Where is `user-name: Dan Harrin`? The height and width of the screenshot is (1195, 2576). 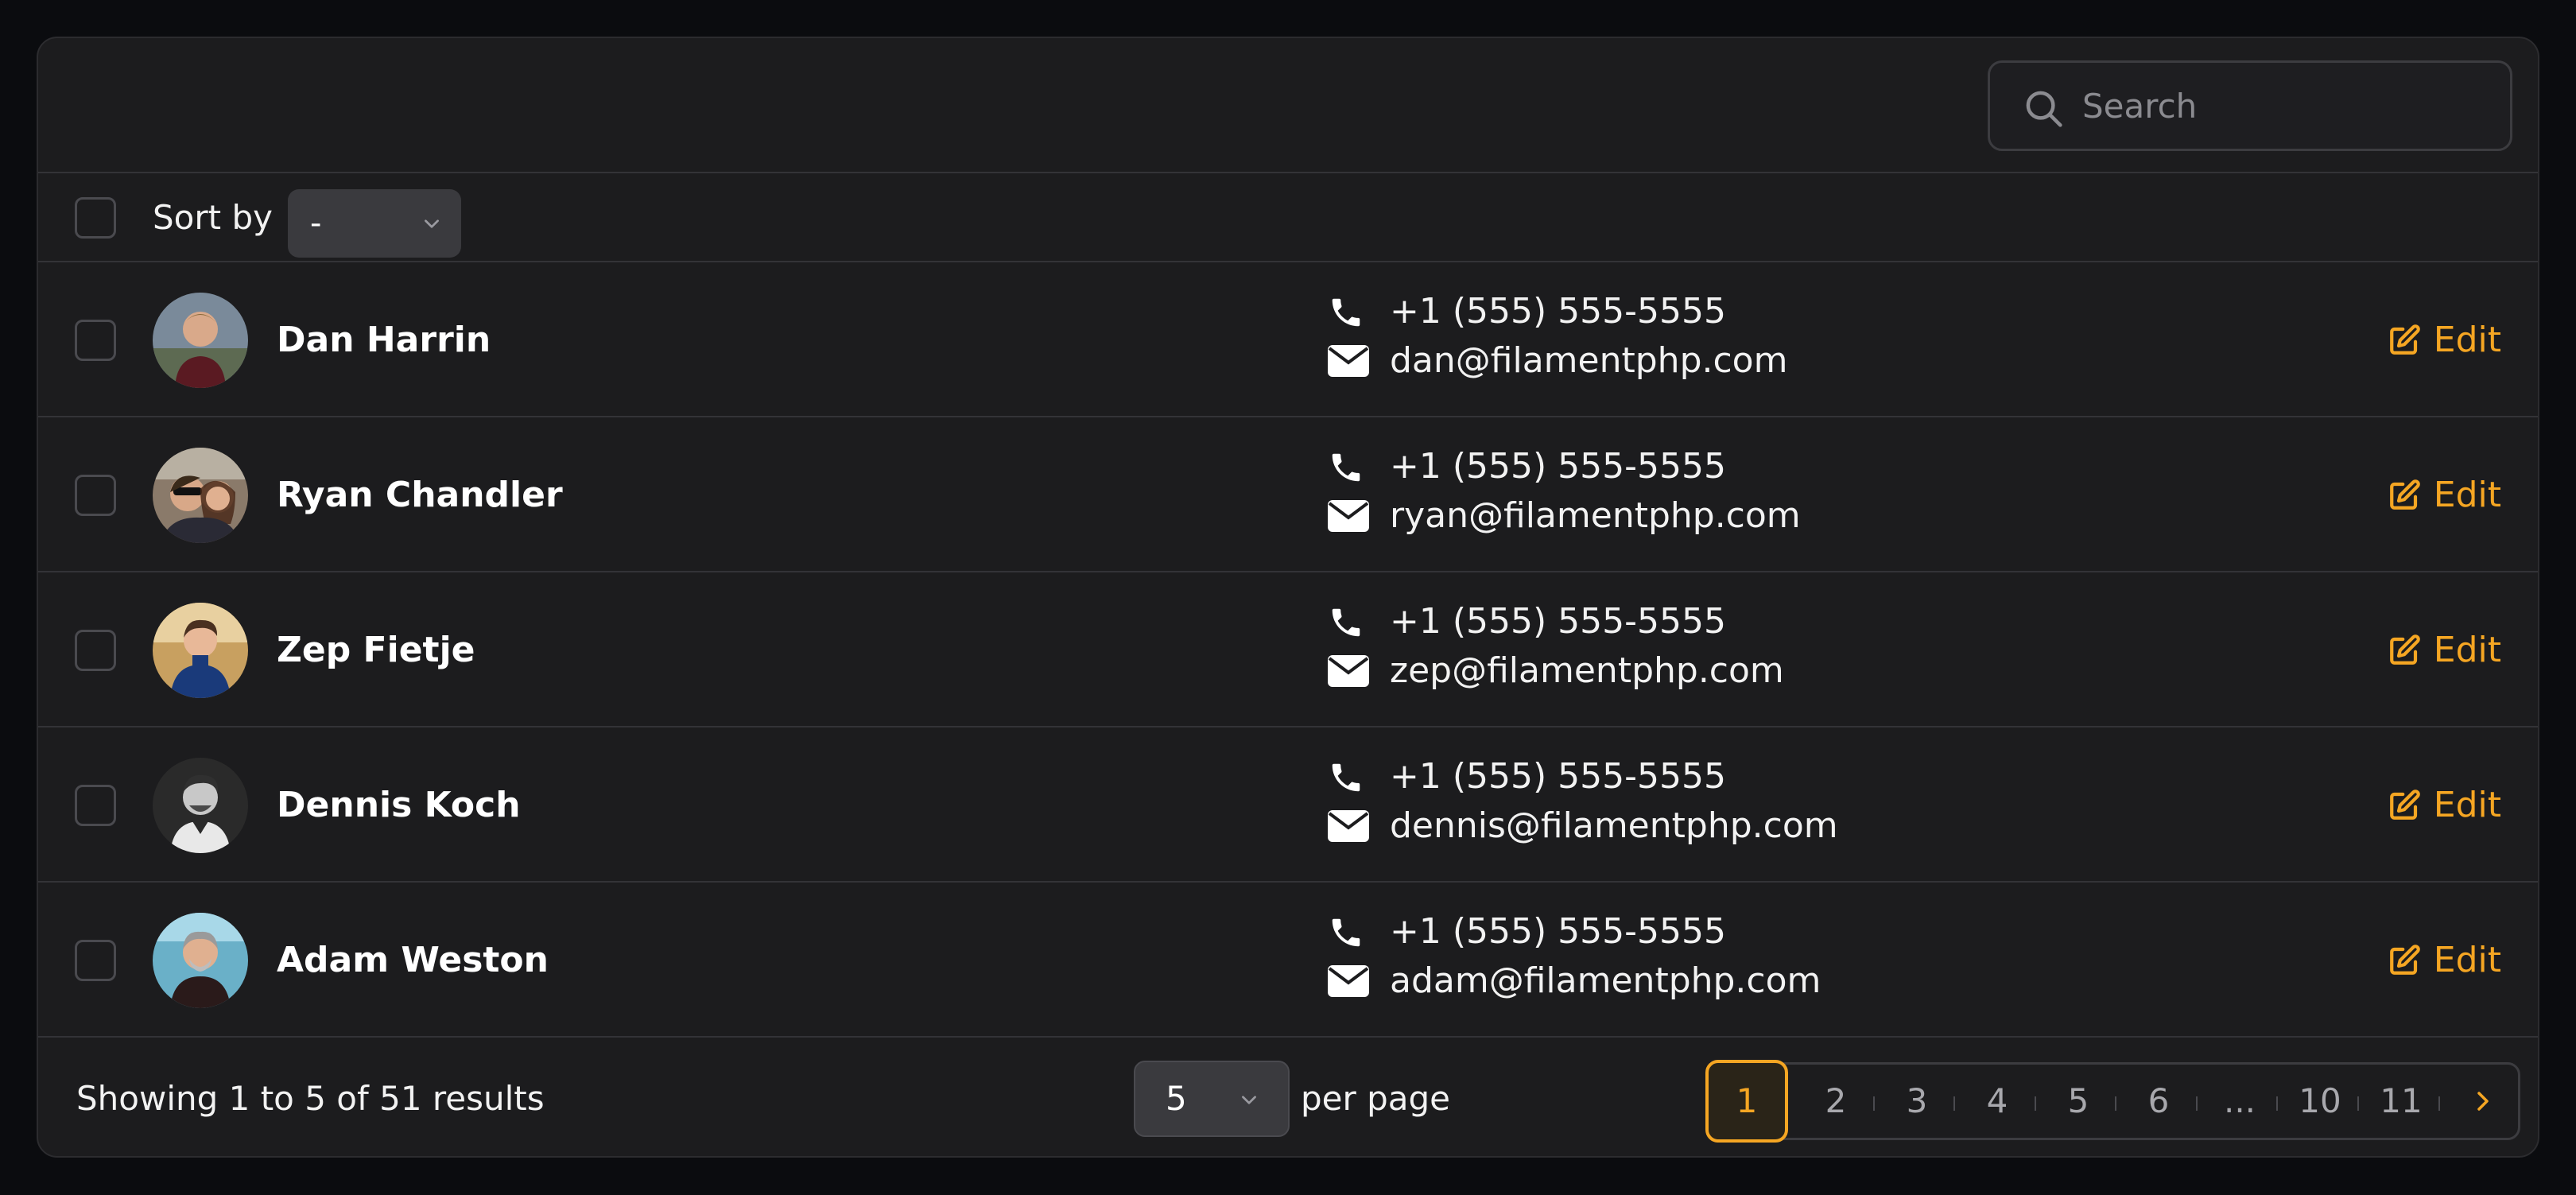
user-name: Dan Harrin is located at coordinates (384, 340).